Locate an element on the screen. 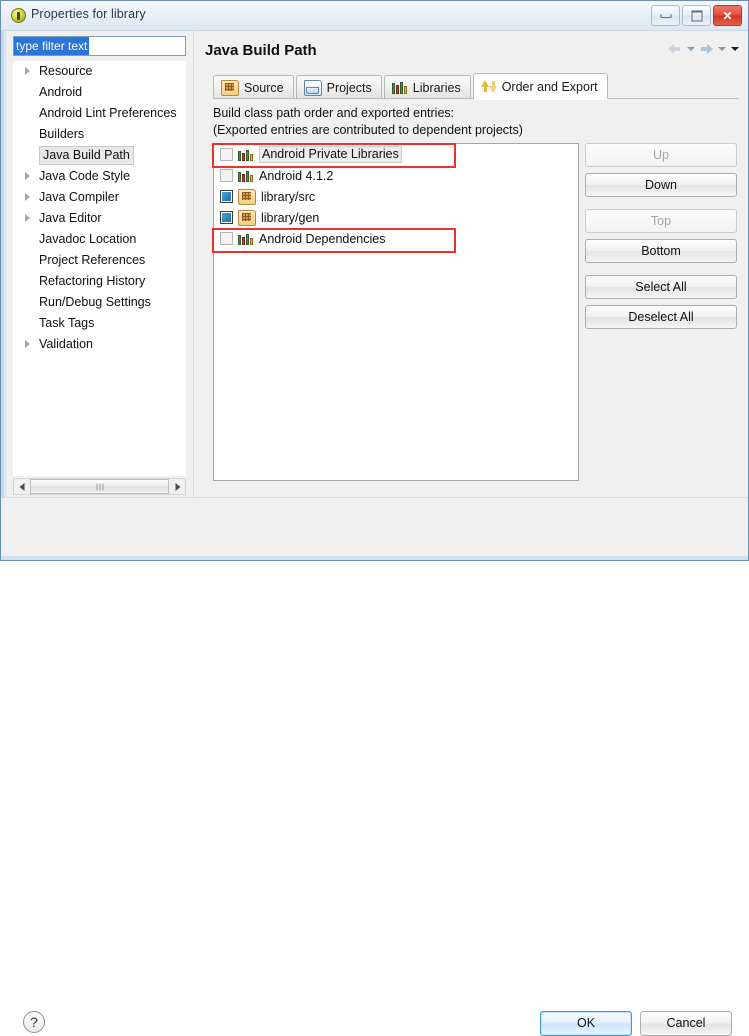 The width and height of the screenshot is (749, 1036). sidebar-item-label: Validation is located at coordinates (66, 344).